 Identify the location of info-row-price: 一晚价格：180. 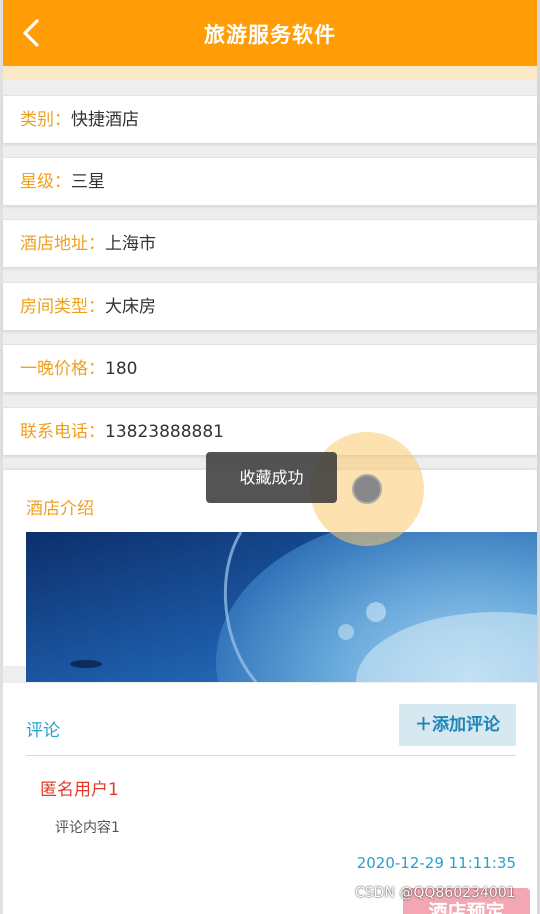
(270, 368).